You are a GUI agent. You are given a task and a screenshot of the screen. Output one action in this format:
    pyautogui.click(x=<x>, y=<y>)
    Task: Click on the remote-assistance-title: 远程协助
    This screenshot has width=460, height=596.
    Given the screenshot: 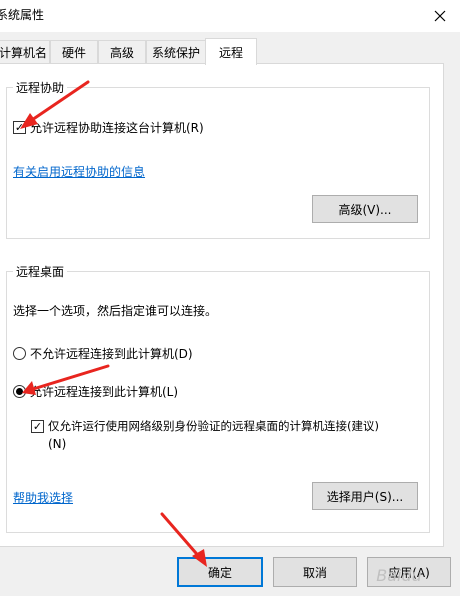 What is the action you would take?
    pyautogui.click(x=40, y=87)
    